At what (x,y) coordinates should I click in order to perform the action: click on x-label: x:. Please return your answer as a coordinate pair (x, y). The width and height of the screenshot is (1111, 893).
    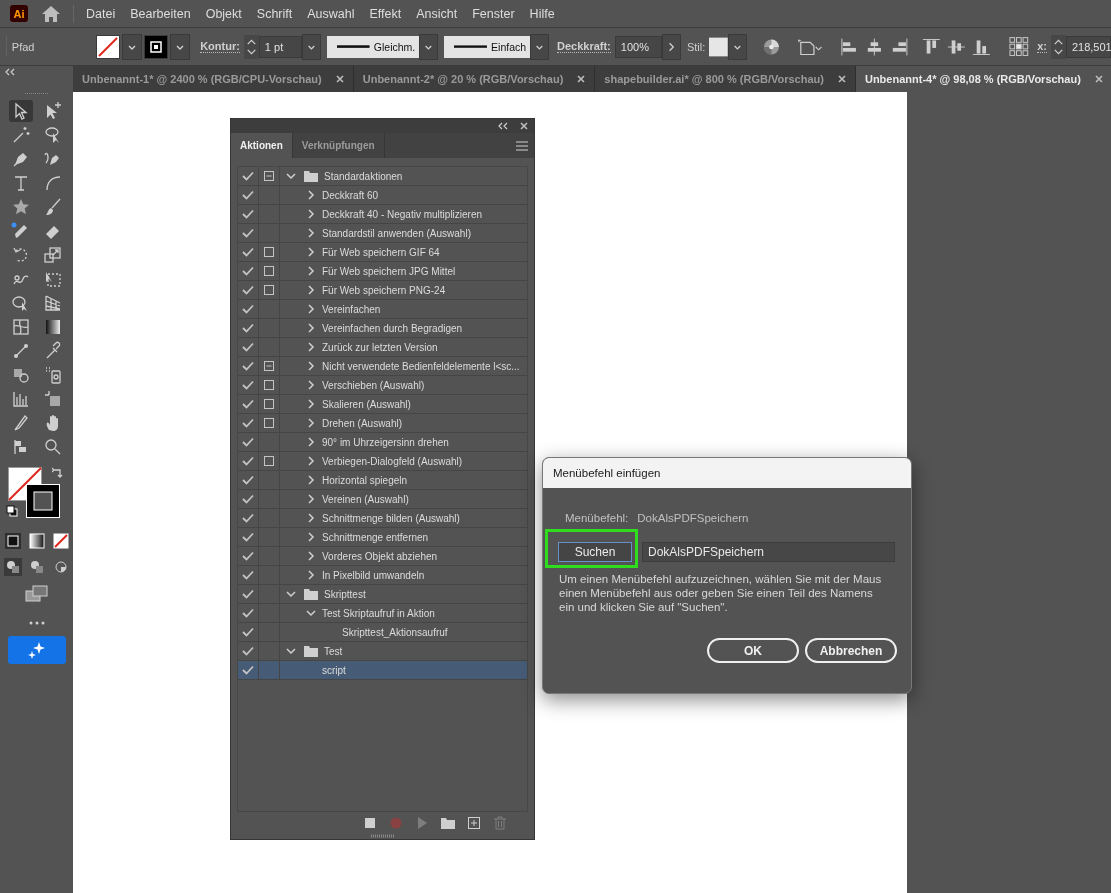
    Looking at the image, I should click on (1042, 46).